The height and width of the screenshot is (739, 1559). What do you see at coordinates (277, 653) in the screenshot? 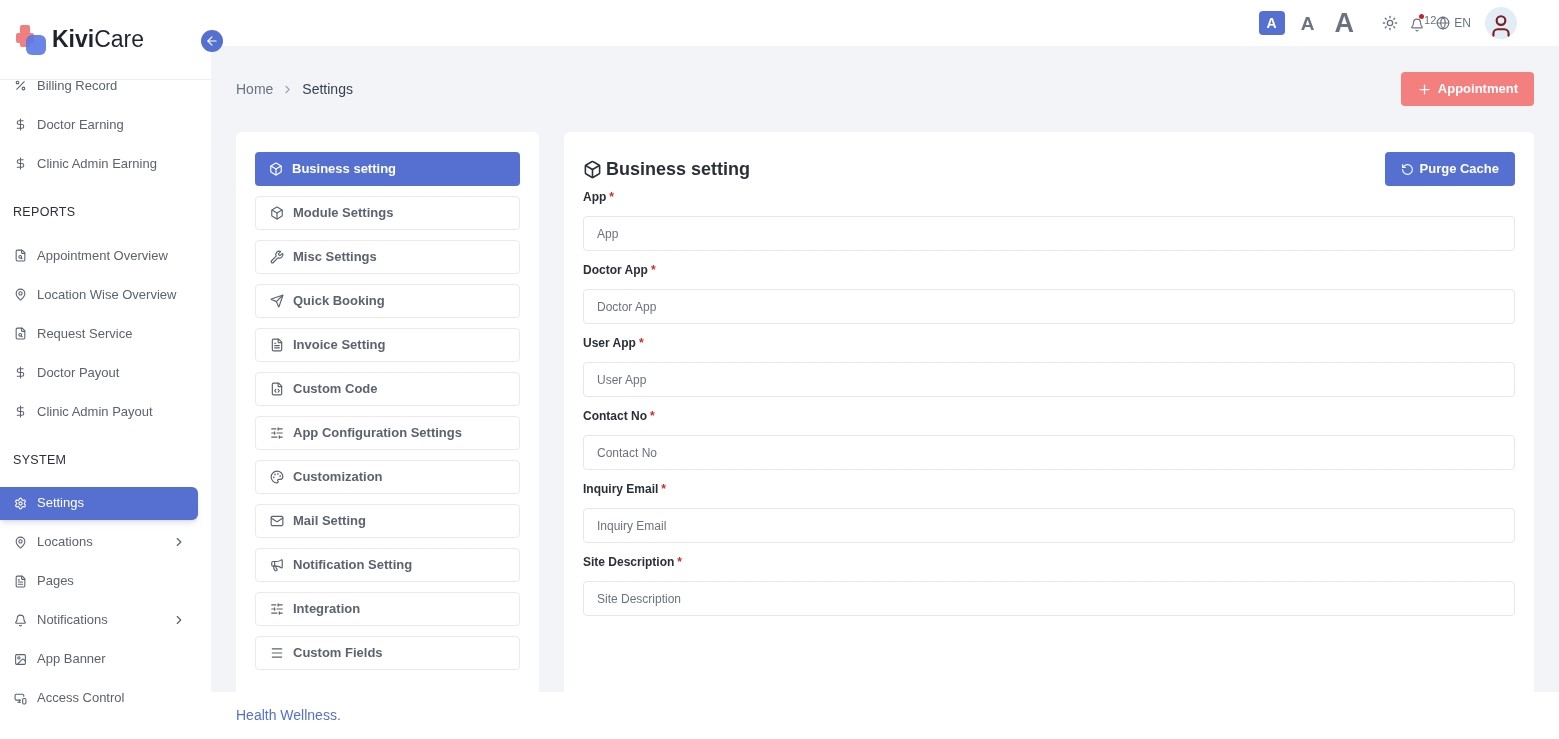
I see `menu-icon` at bounding box center [277, 653].